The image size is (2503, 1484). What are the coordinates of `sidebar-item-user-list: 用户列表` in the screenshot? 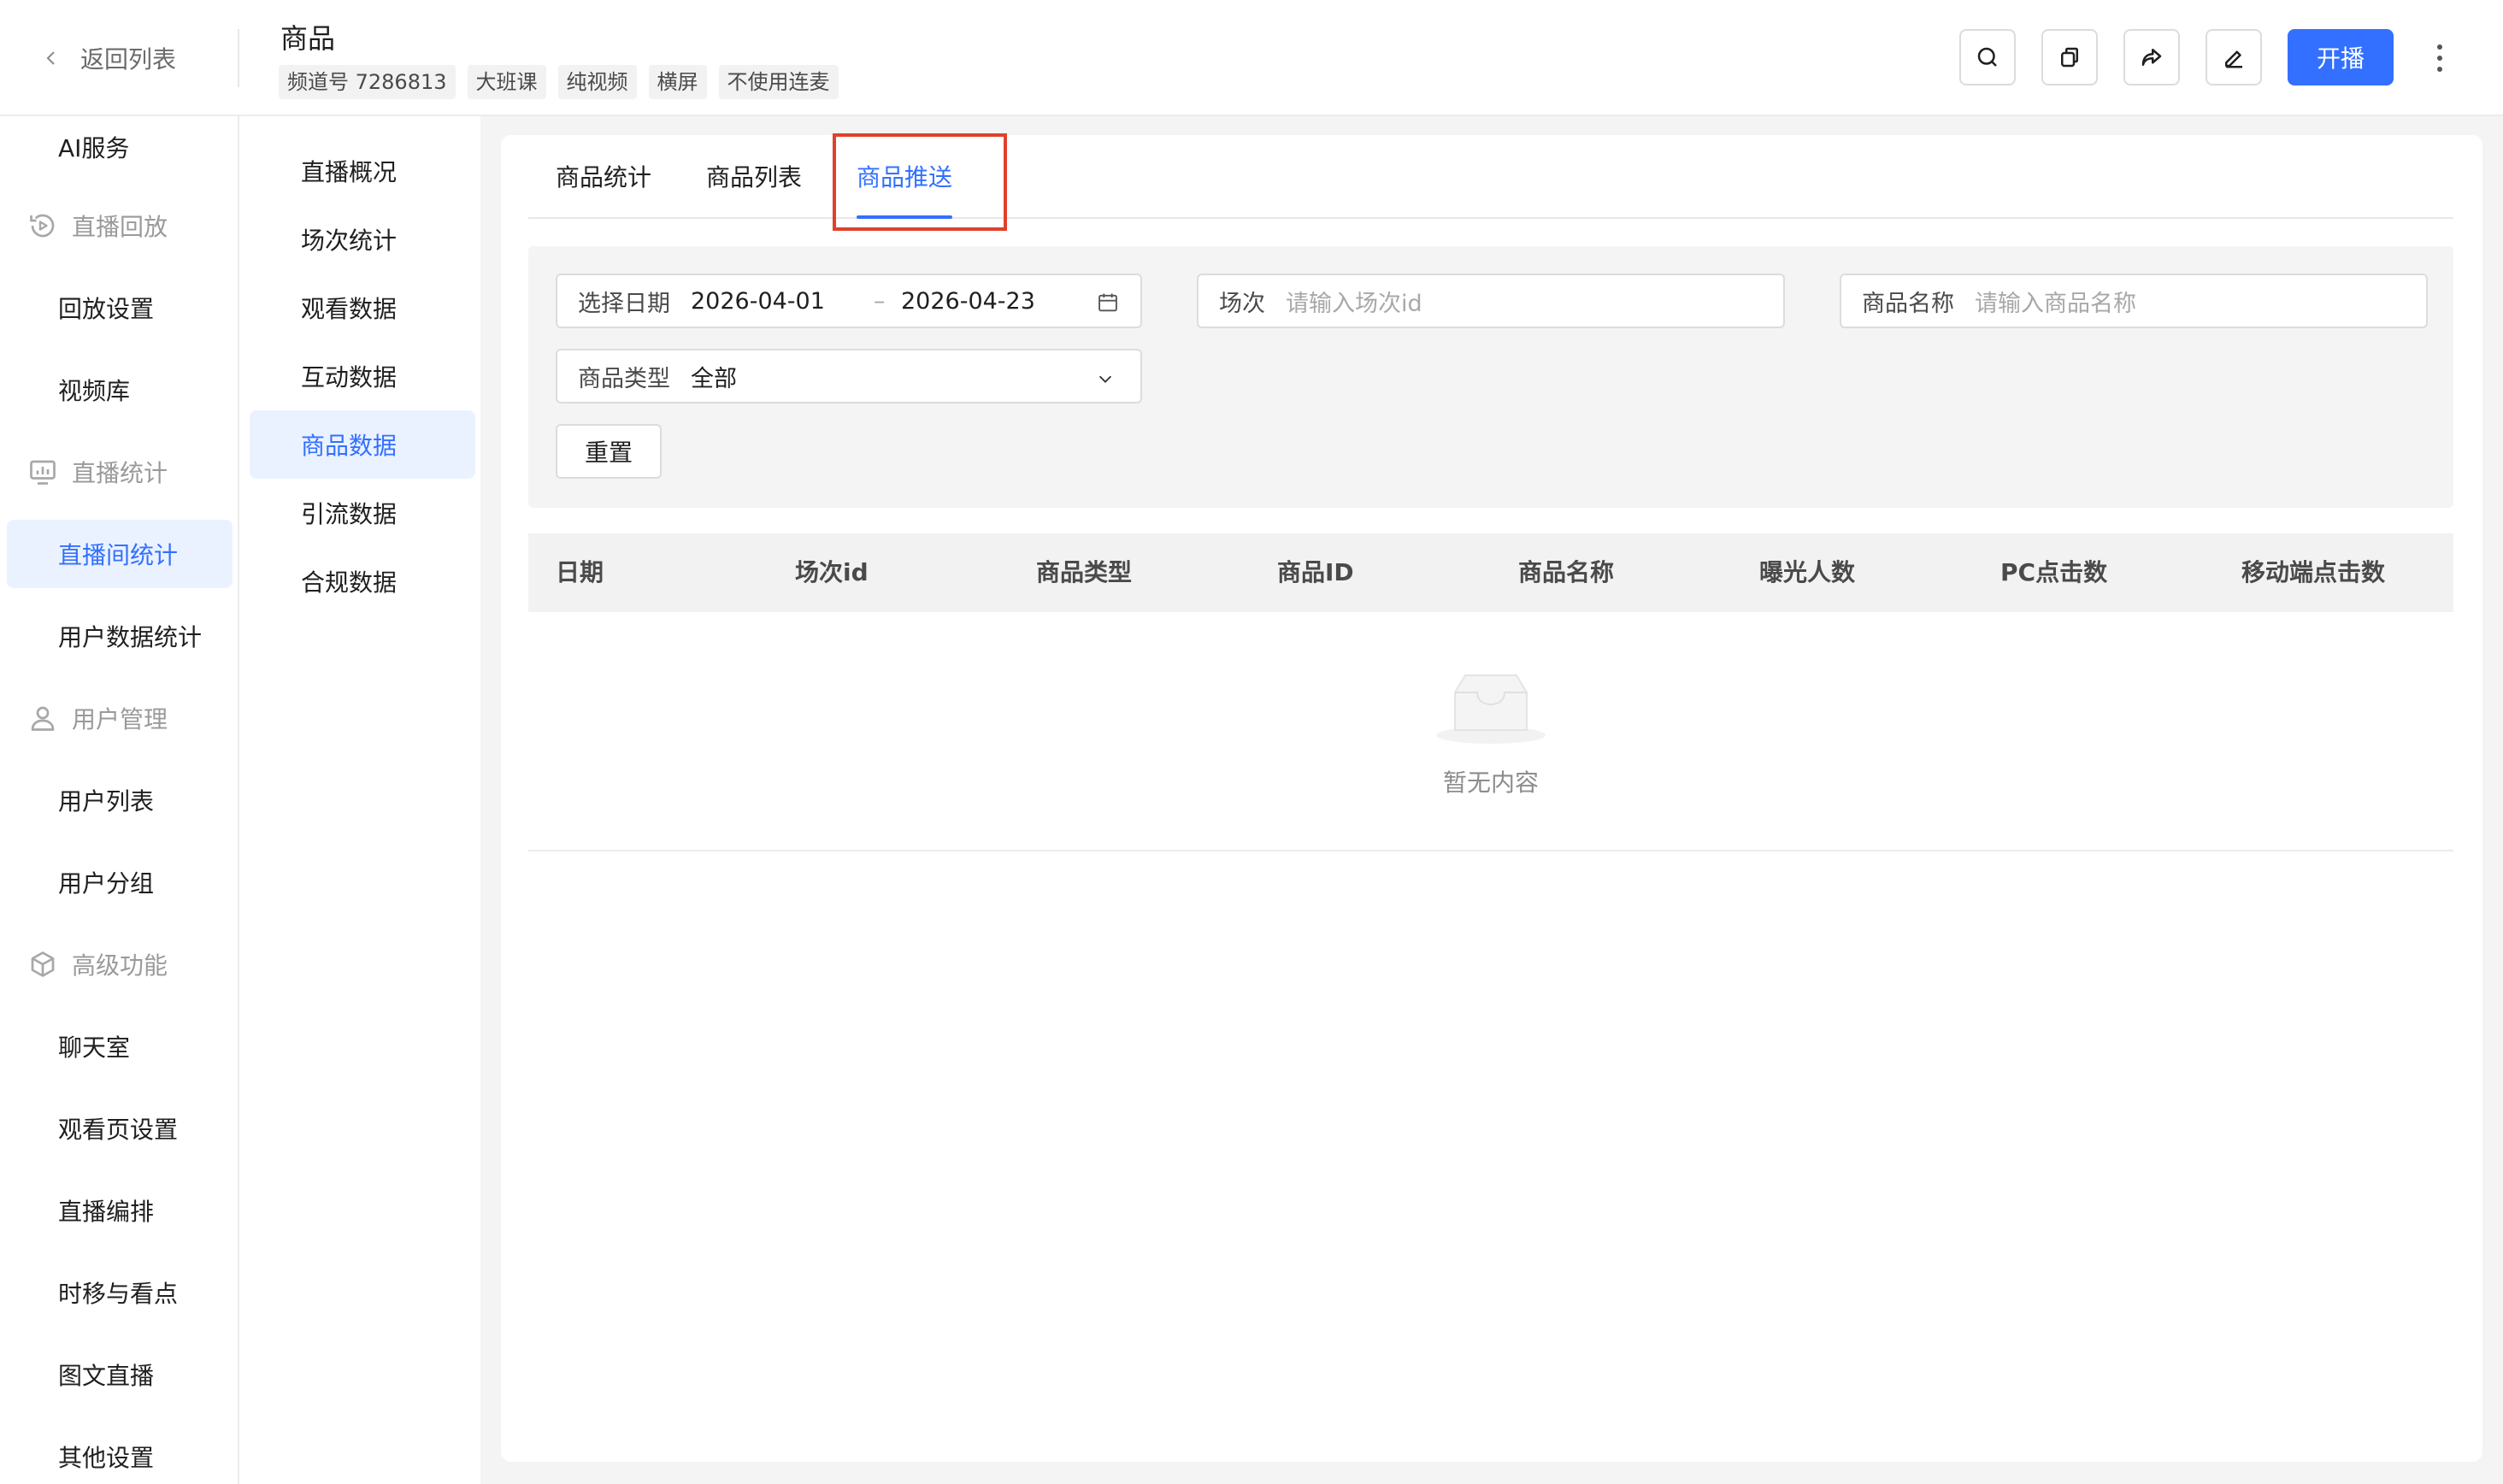 It's located at (120, 800).